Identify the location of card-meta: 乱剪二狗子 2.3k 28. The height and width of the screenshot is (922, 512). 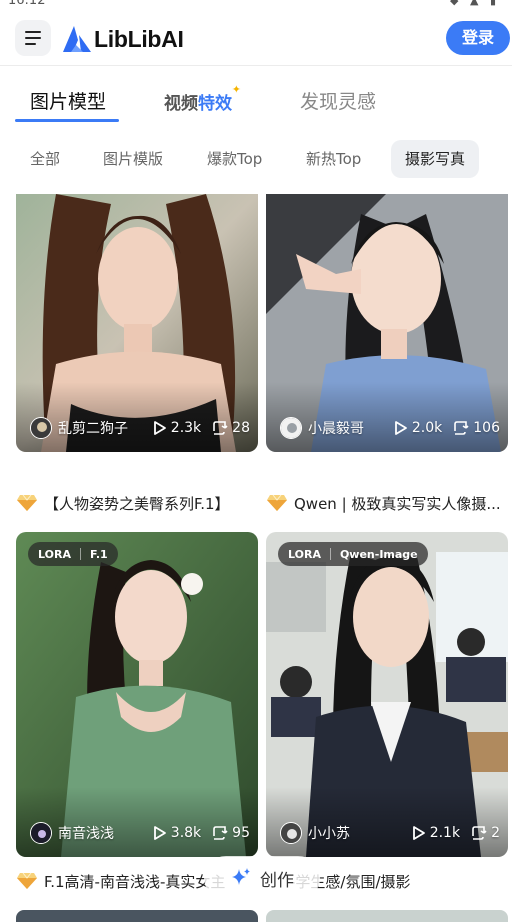
(140, 428).